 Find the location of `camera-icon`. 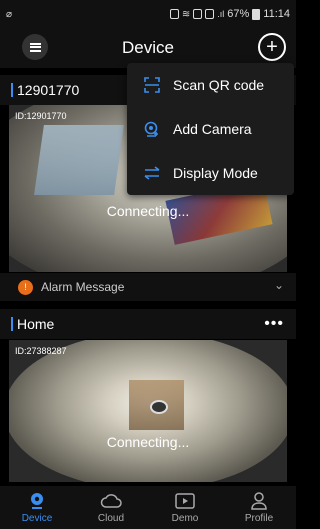

camera-icon is located at coordinates (37, 501).